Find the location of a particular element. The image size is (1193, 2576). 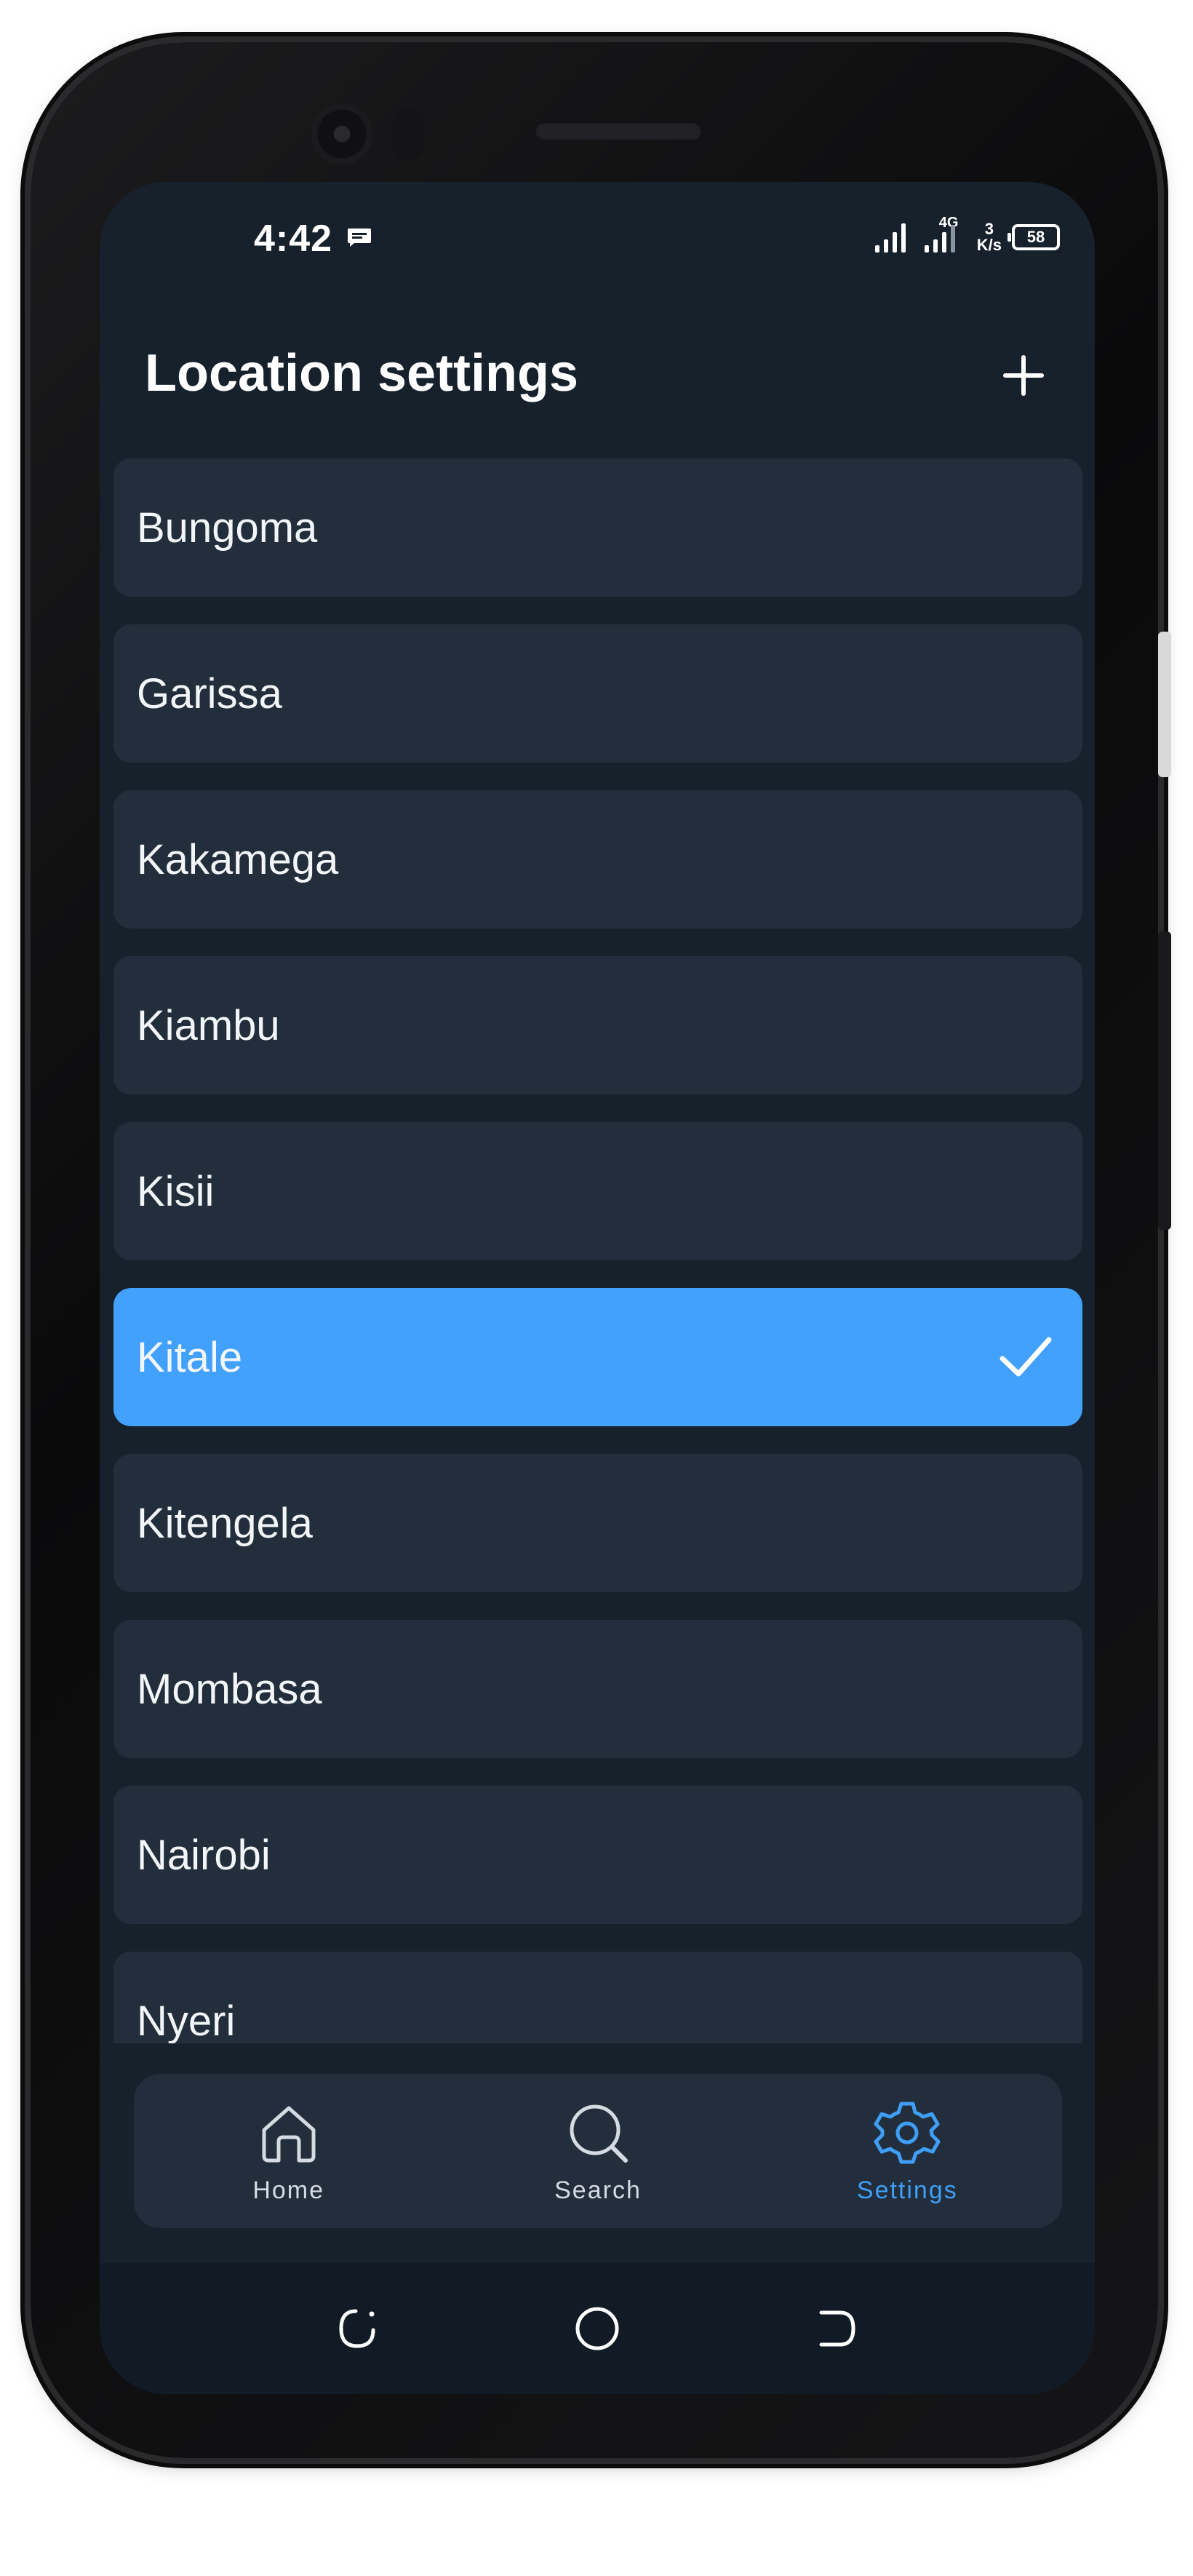

recents-button is located at coordinates (357, 2328).